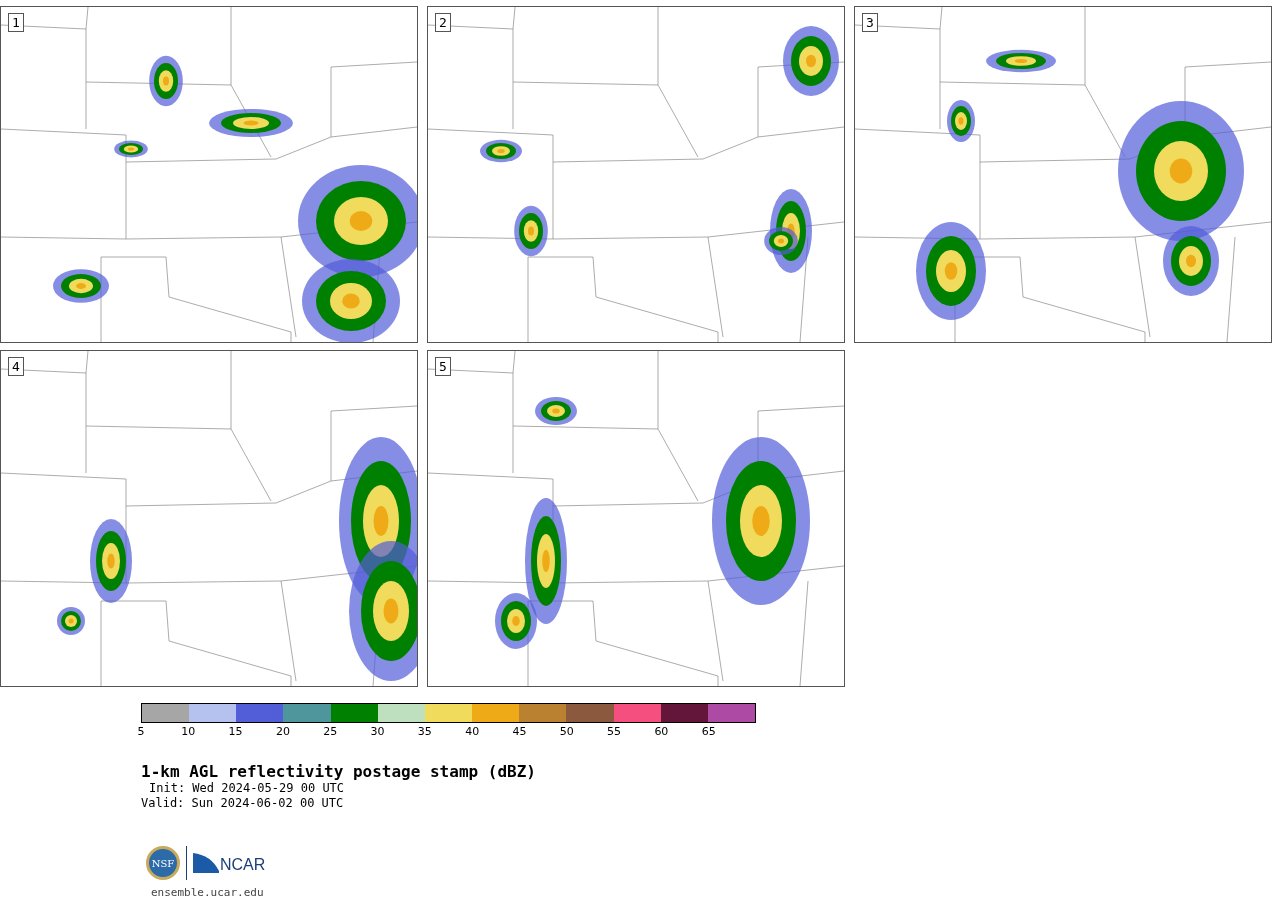 The height and width of the screenshot is (901, 1280). I want to click on panel-number: 3, so click(870, 22).